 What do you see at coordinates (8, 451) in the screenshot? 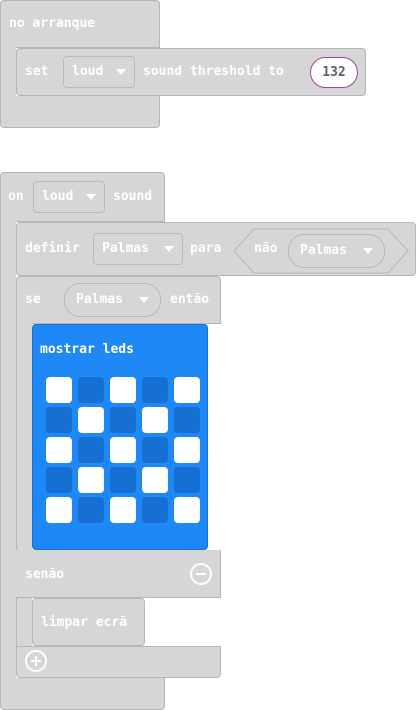
I see `on-sound-body` at bounding box center [8, 451].